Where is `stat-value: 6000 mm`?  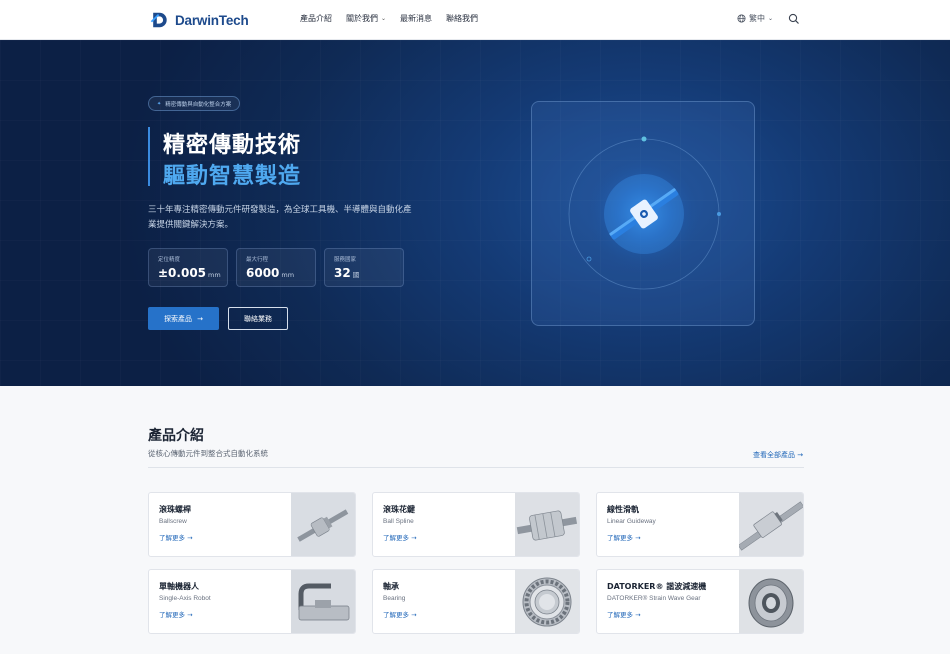
stat-value: 6000 mm is located at coordinates (276, 273).